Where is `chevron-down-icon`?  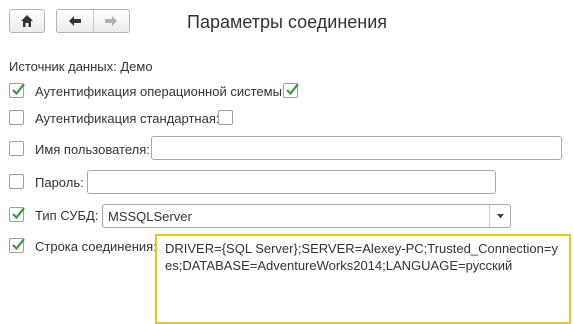
chevron-down-icon is located at coordinates (500, 215).